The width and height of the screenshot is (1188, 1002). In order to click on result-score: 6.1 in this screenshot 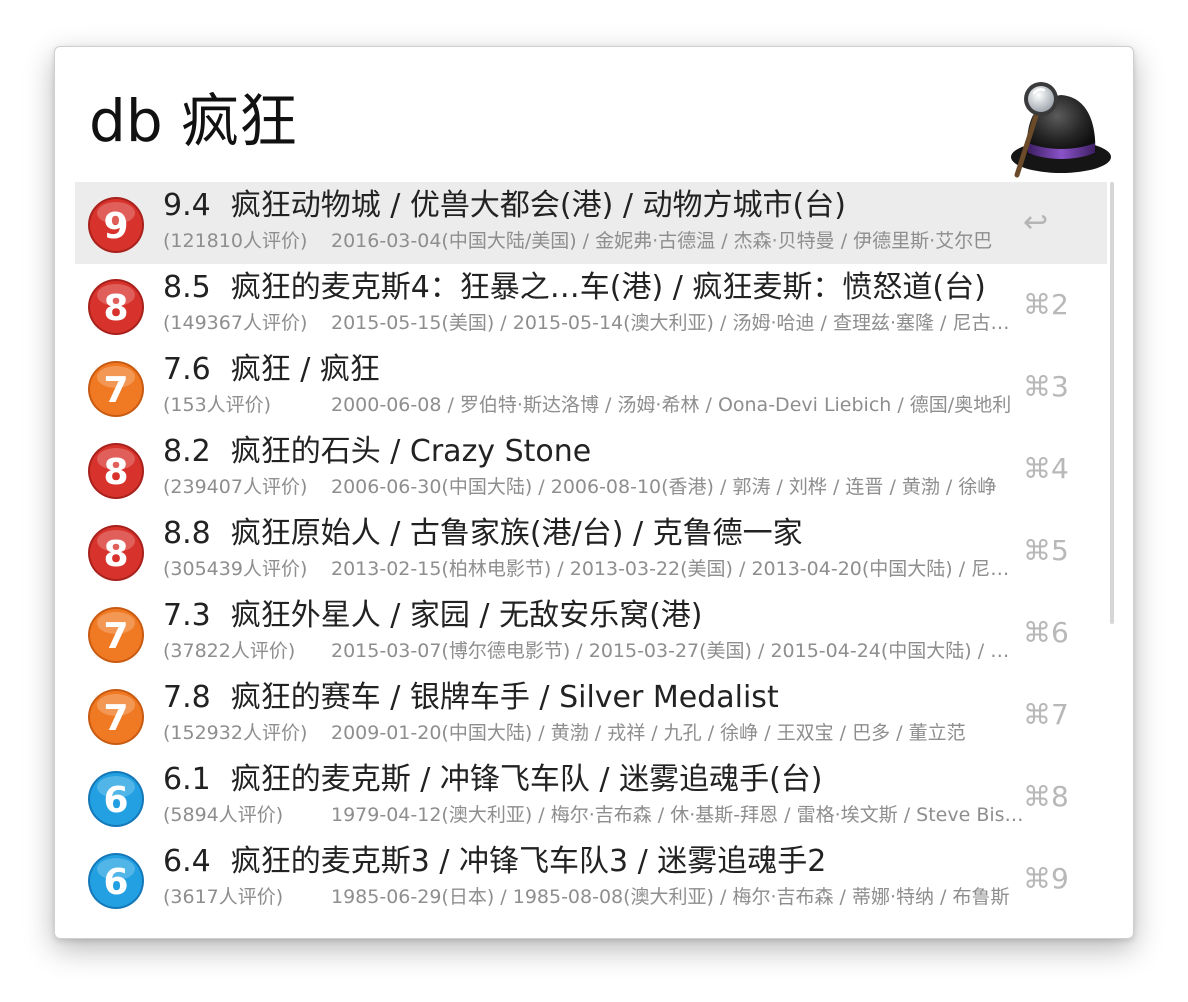, I will do `click(187, 779)`.